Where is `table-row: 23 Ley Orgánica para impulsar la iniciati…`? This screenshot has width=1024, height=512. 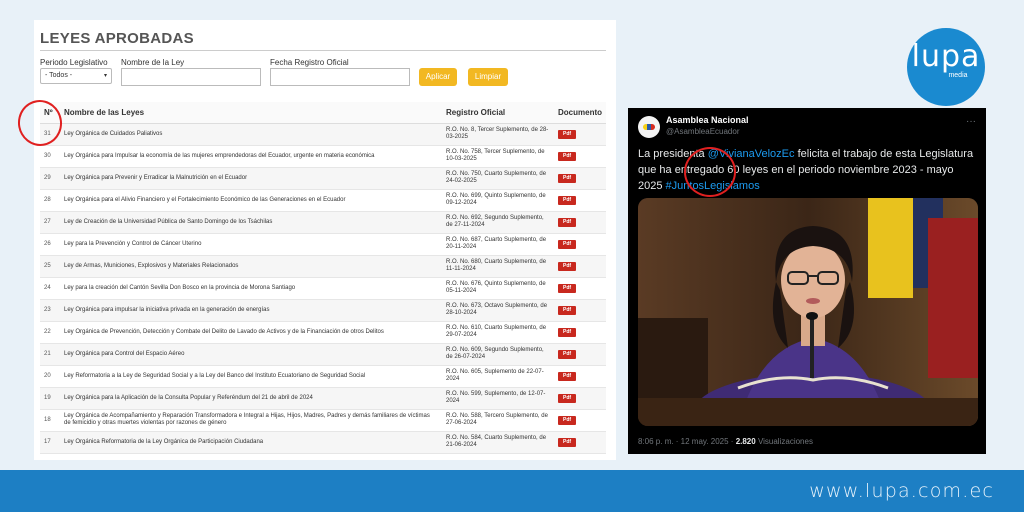 table-row: 23 Ley Orgánica para impulsar la iniciati… is located at coordinates (323, 310).